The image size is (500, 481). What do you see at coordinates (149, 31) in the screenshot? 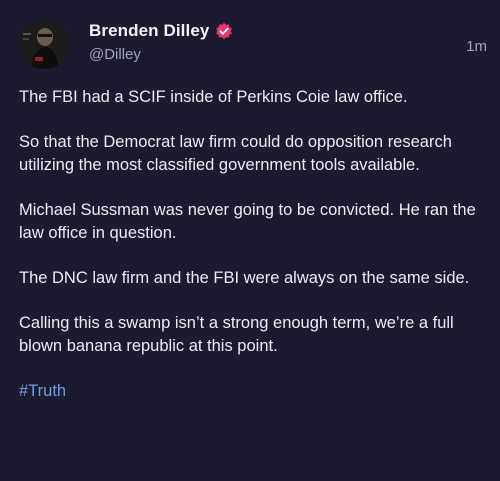
I see `author-display-name: Brenden Dilley` at bounding box center [149, 31].